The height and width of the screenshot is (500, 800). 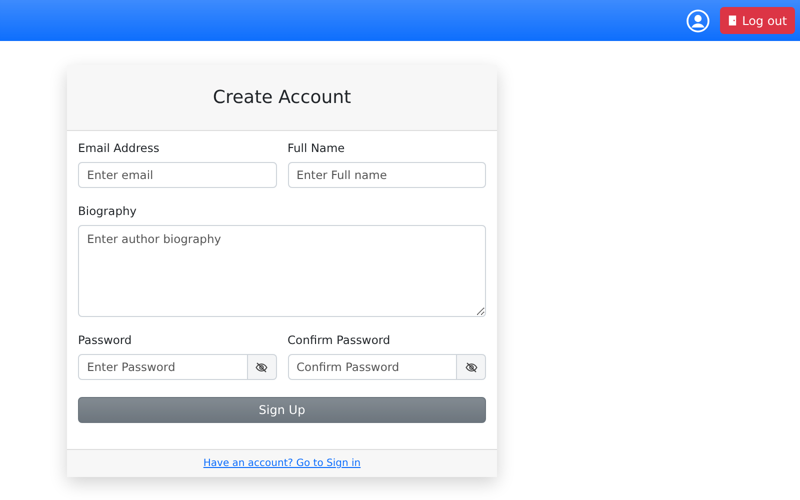 I want to click on user-icon, so click(x=698, y=20).